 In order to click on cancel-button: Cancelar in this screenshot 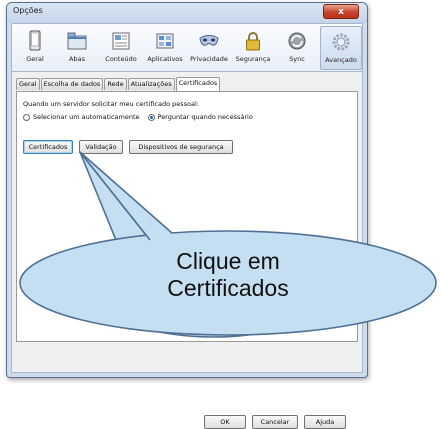, I will do `click(275, 422)`.